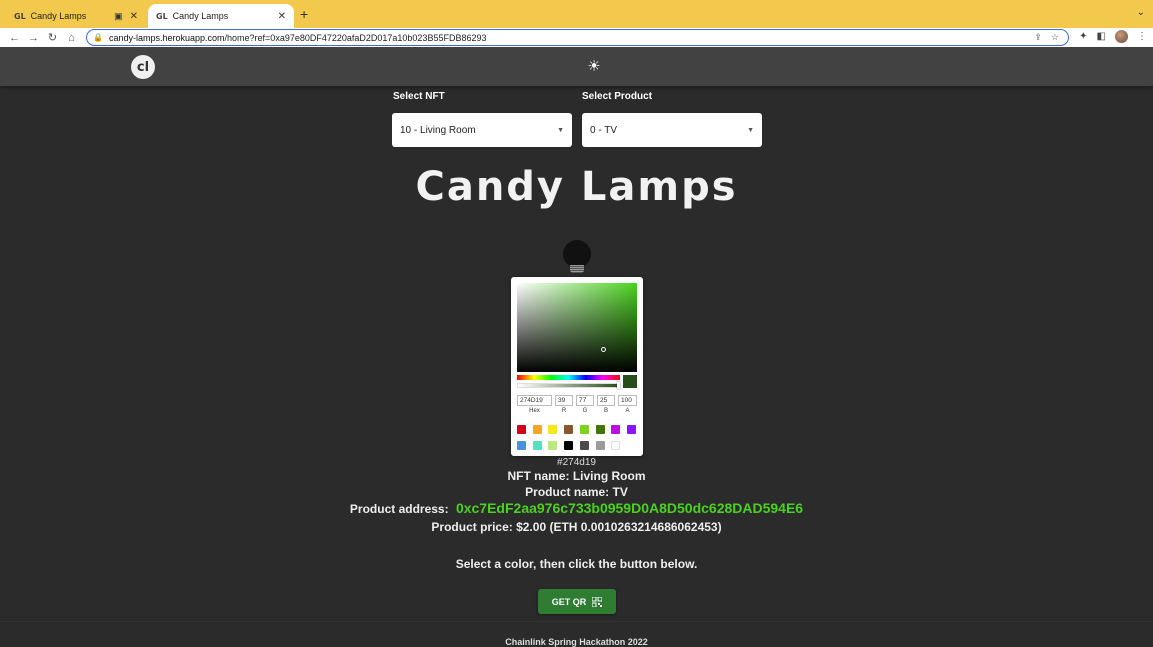  I want to click on new-tab-button: +, so click(304, 14).